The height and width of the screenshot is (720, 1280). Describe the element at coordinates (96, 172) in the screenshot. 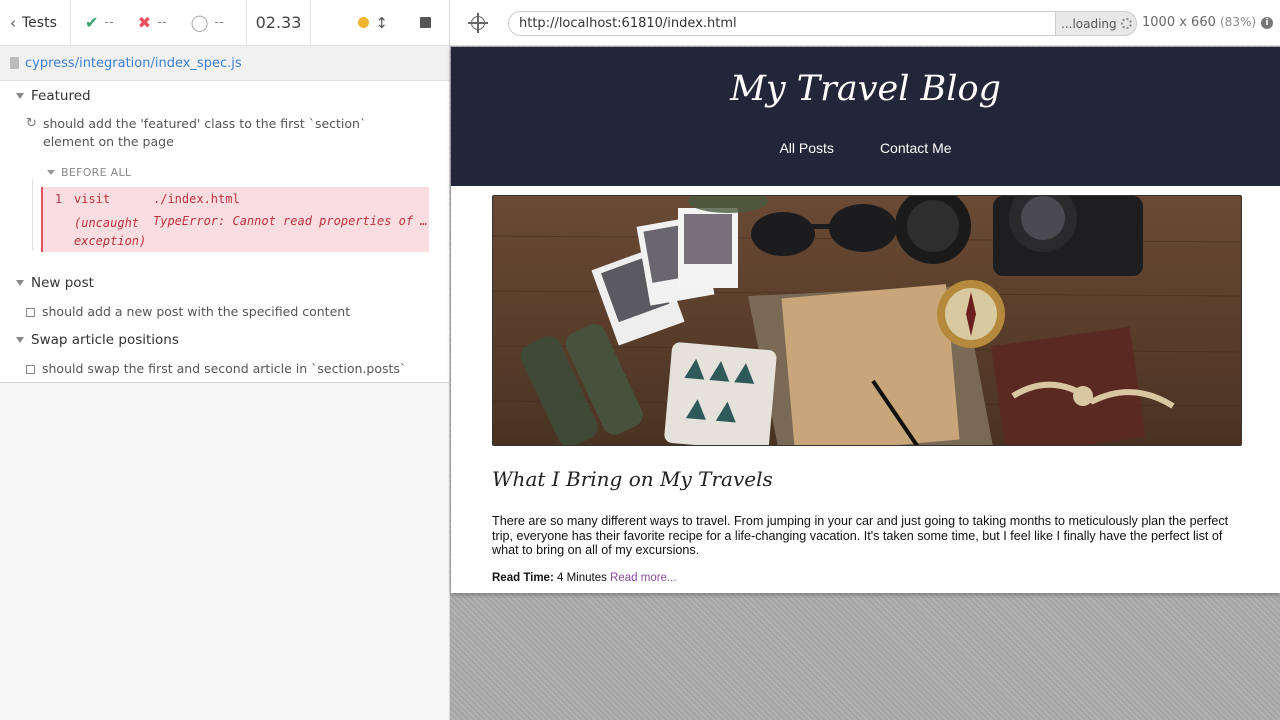

I see `hook-label: BEFORE ALL` at that location.